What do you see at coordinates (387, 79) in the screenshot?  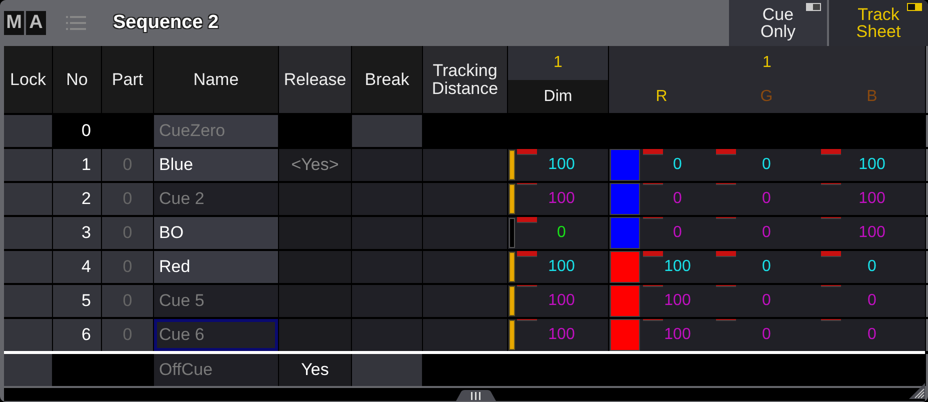 I see `column-header: Break` at bounding box center [387, 79].